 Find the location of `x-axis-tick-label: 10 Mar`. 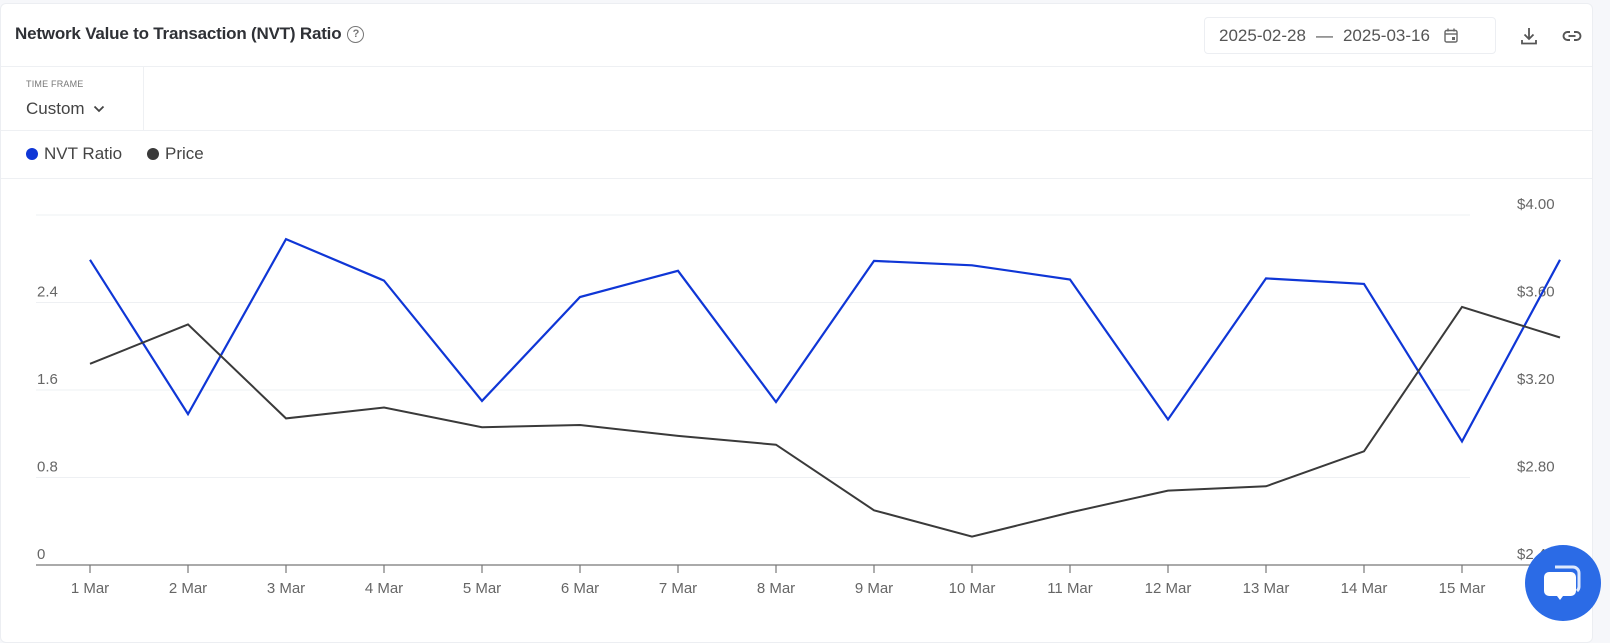

x-axis-tick-label: 10 Mar is located at coordinates (972, 588).